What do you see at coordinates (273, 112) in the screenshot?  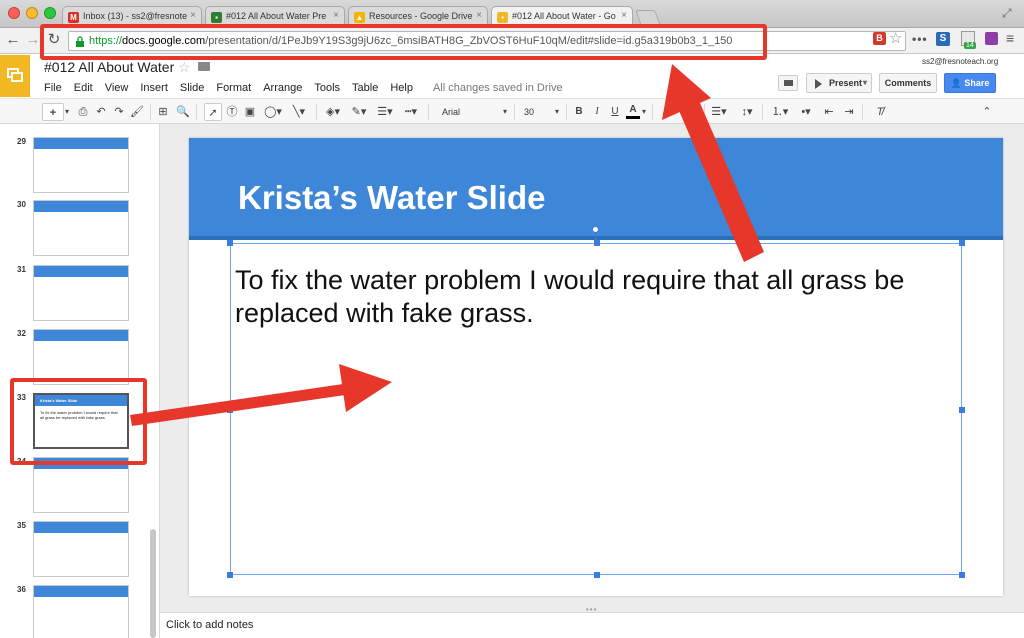 I see `shape-icon: ◯▾` at bounding box center [273, 112].